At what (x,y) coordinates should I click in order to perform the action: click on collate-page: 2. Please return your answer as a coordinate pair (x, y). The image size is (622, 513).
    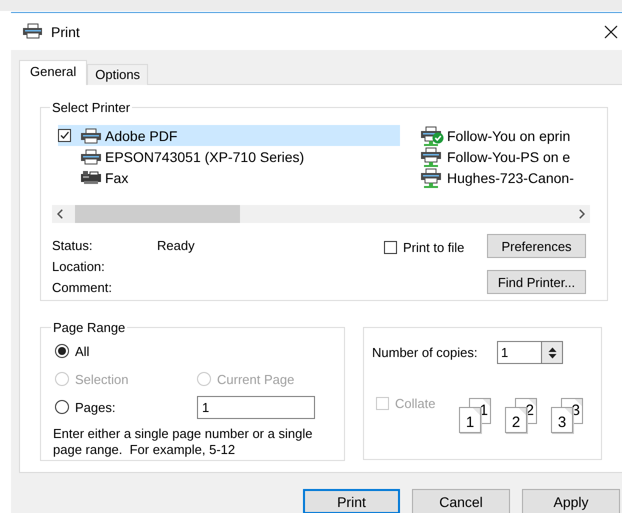
    Looking at the image, I should click on (516, 420).